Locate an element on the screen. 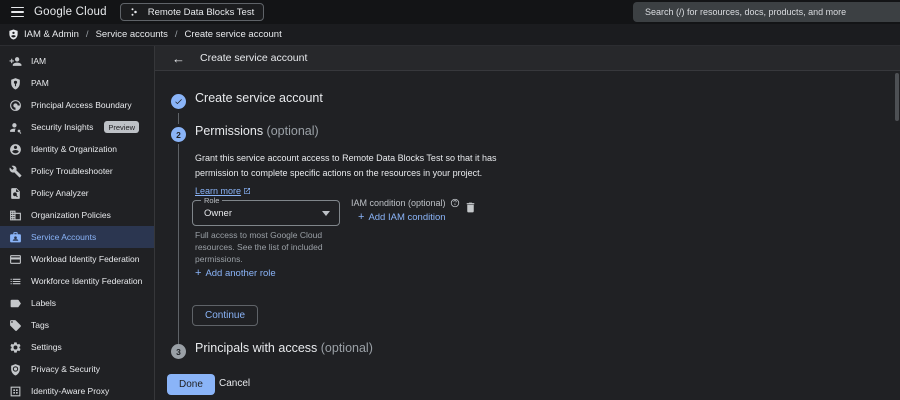 Image resolution: width=900 pixels, height=400 pixels. sidebar-item-label: Labels is located at coordinates (44, 303).